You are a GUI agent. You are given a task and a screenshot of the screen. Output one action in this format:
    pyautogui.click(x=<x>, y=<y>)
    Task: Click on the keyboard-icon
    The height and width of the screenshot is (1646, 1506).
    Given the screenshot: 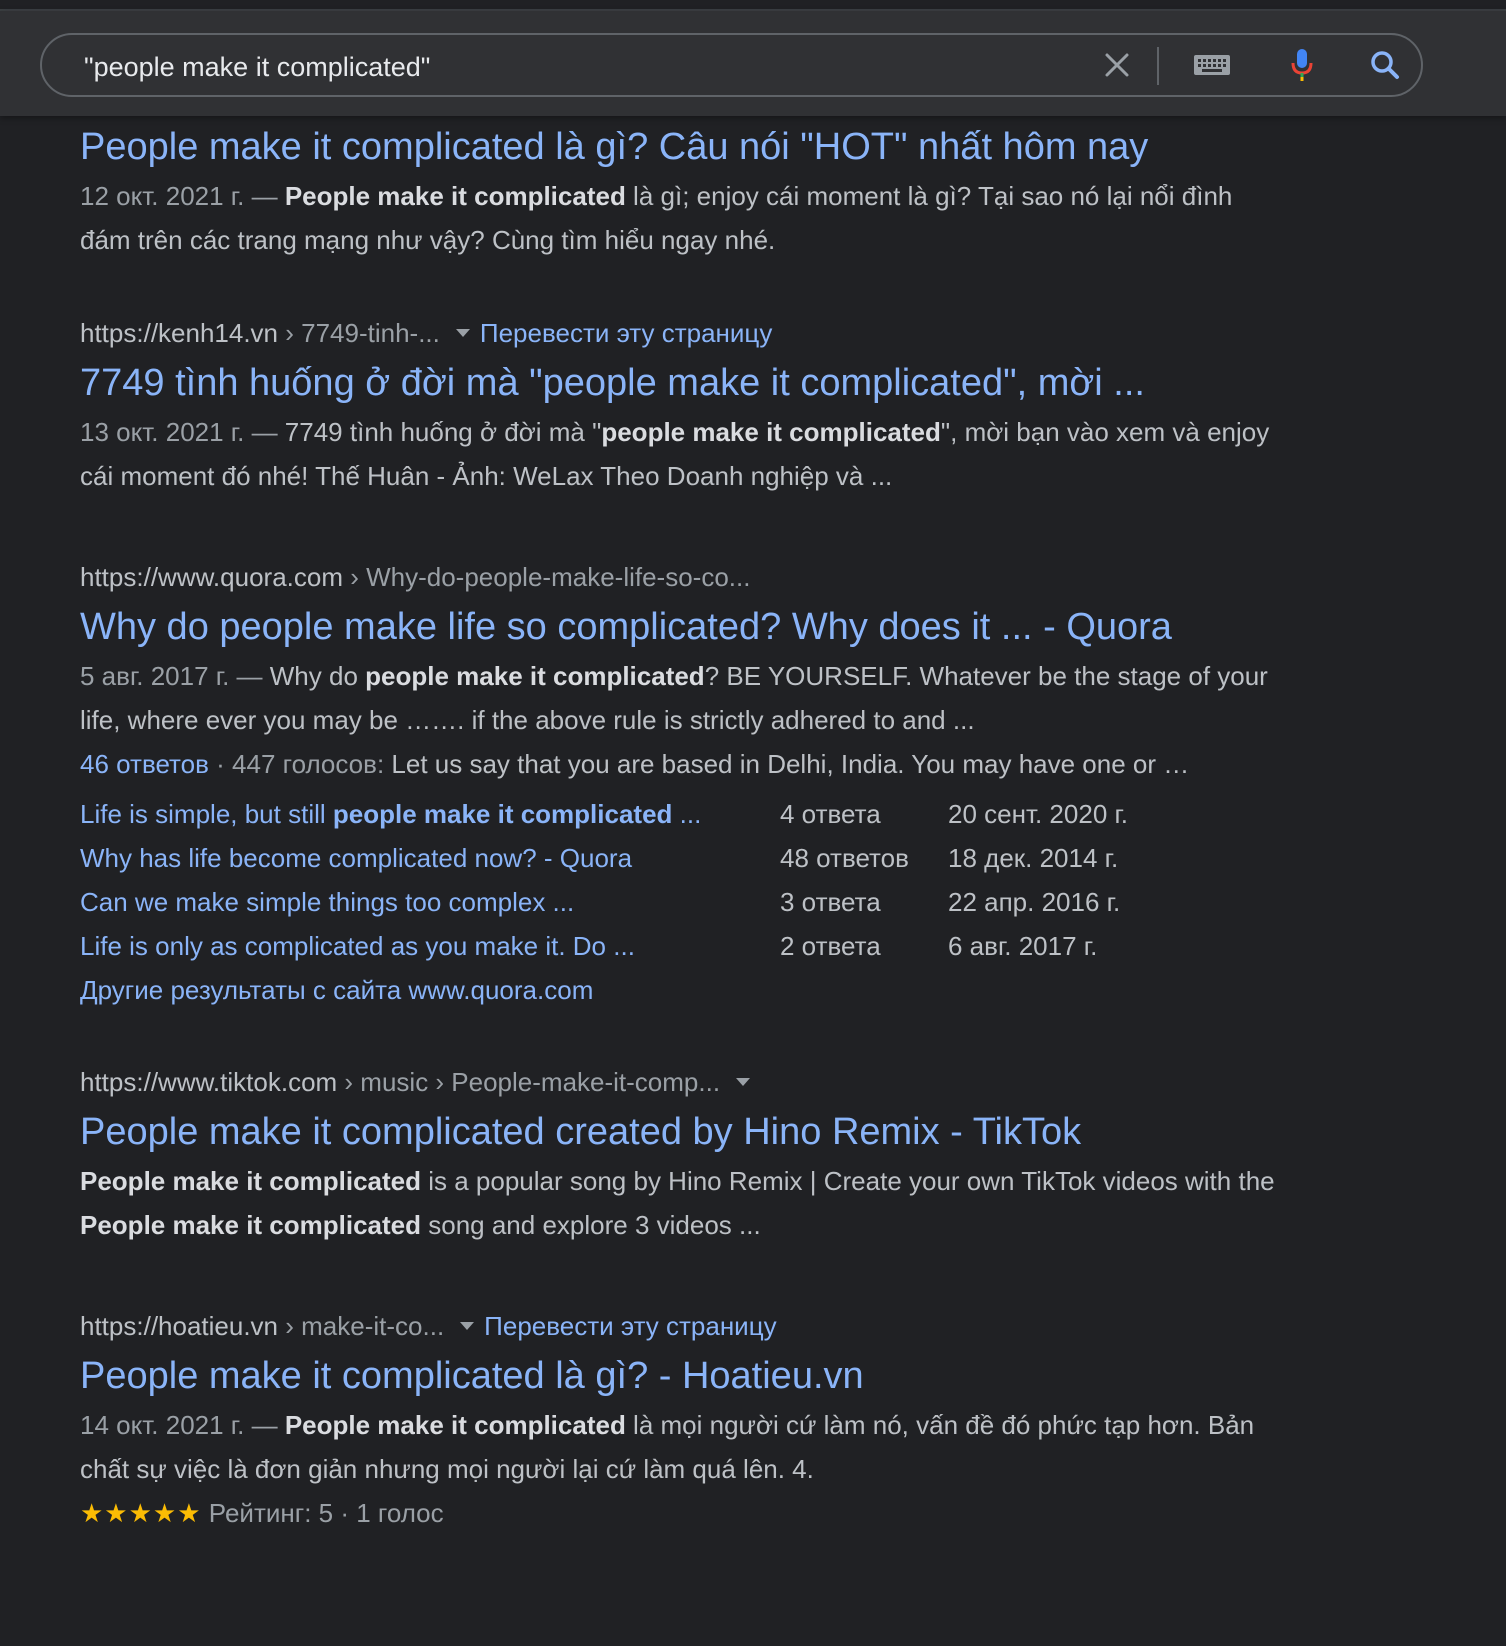 What is the action you would take?
    pyautogui.click(x=1212, y=65)
    